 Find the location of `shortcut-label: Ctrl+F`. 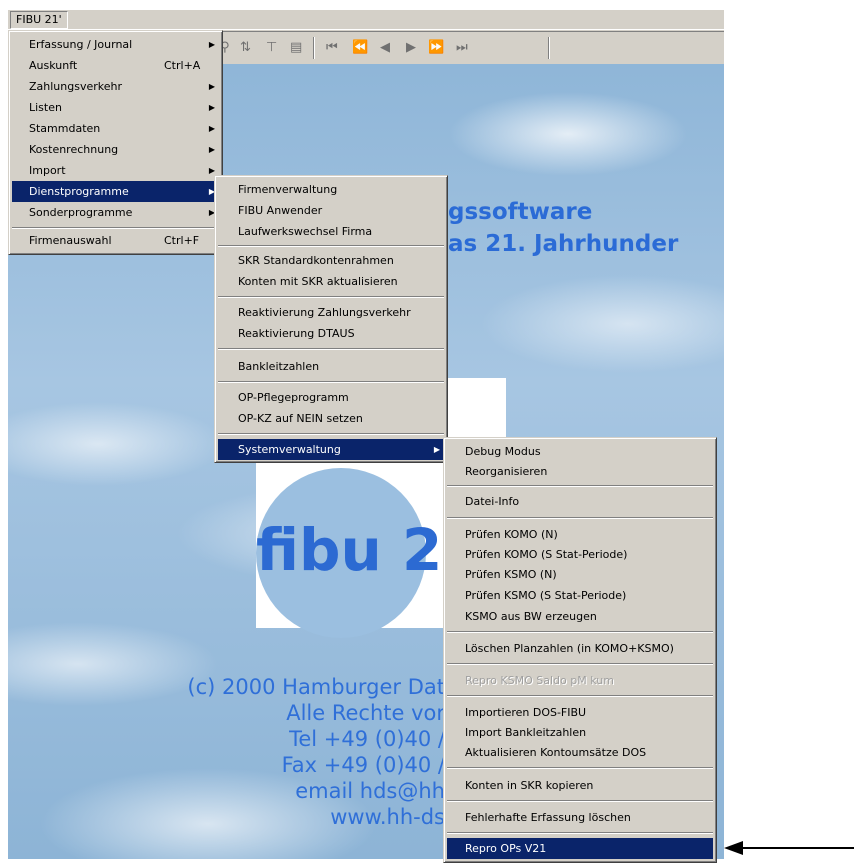

shortcut-label: Ctrl+F is located at coordinates (182, 240).